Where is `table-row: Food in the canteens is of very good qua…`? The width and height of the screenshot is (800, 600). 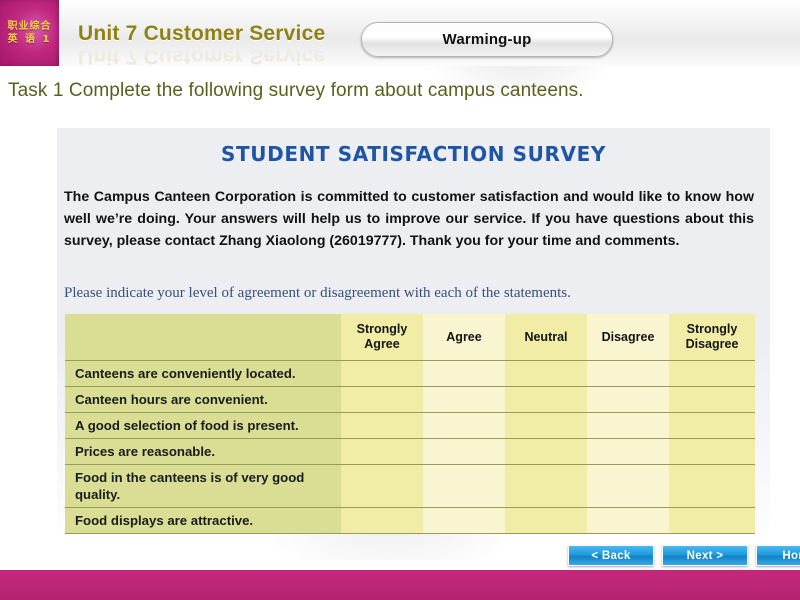
table-row: Food in the canteens is of very good qua… is located at coordinates (410, 486).